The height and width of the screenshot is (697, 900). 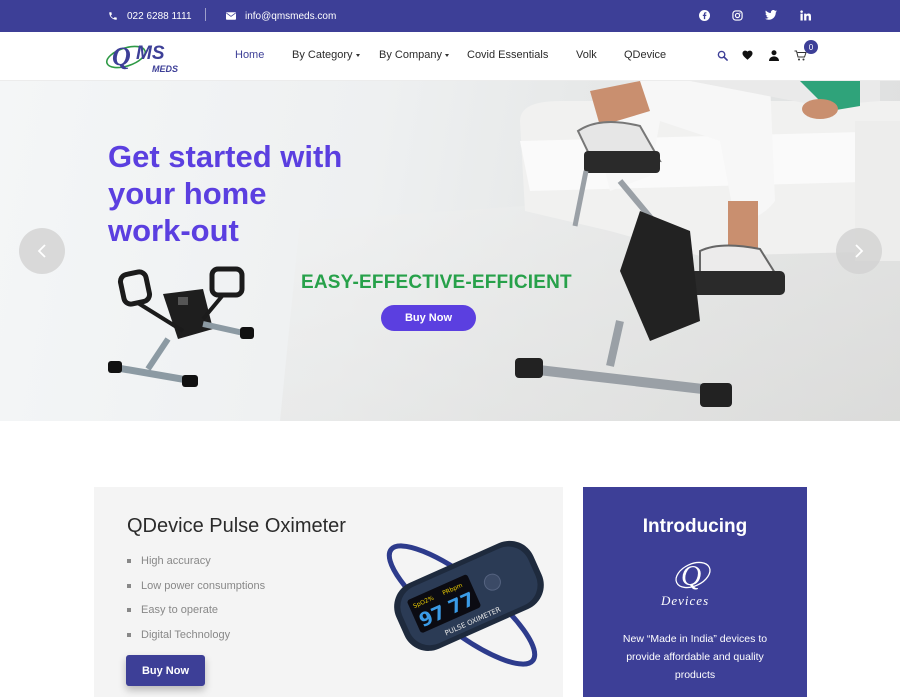 I want to click on oximeter-title: QDevice Pulse Oximeter, so click(x=236, y=526).